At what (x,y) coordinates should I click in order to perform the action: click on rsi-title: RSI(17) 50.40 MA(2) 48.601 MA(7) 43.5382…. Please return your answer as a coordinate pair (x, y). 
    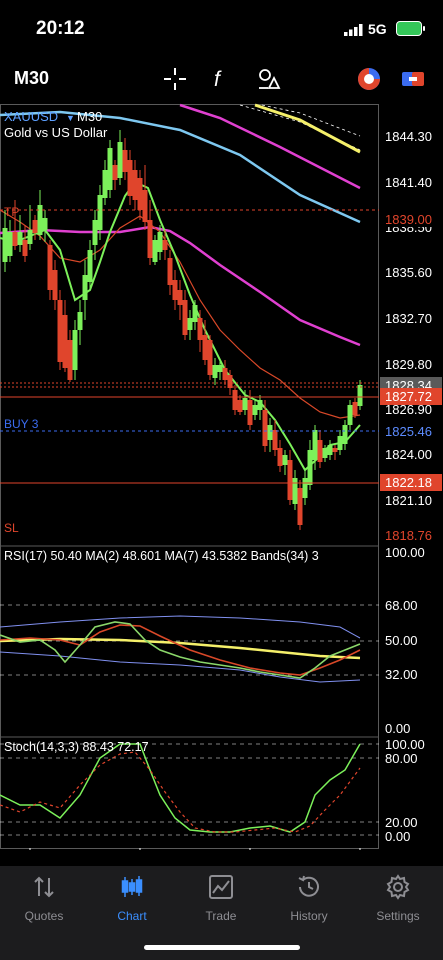
    Looking at the image, I should click on (161, 556).